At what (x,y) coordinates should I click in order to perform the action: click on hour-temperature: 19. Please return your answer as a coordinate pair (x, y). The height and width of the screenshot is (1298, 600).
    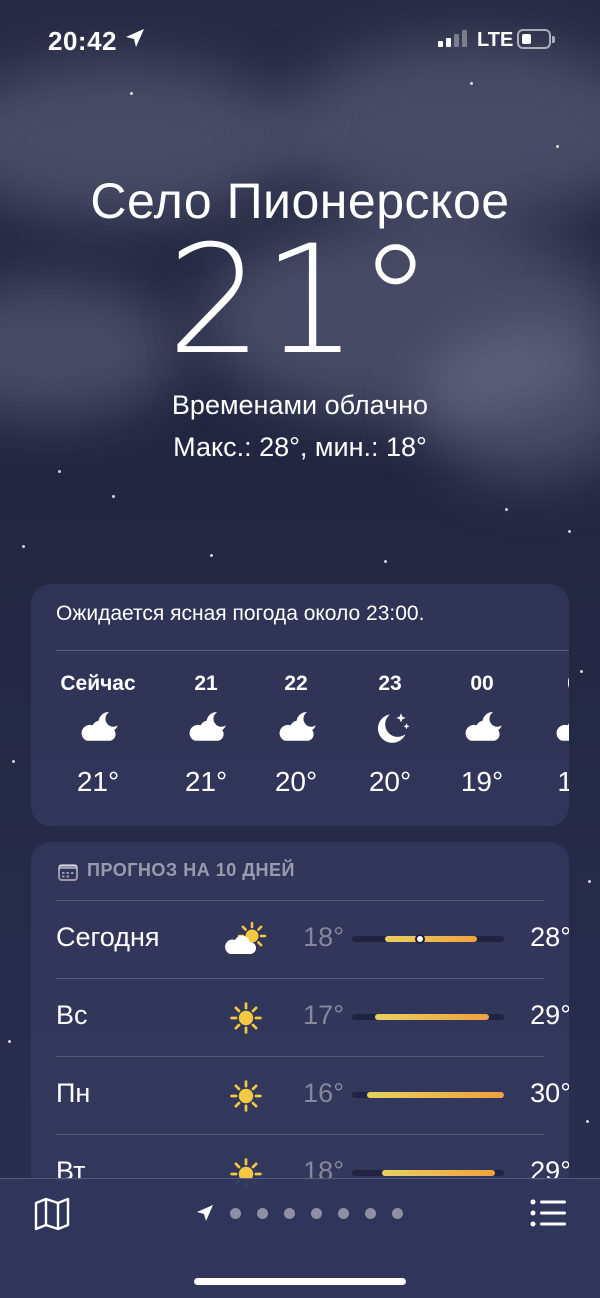
    Looking at the image, I should click on (563, 781).